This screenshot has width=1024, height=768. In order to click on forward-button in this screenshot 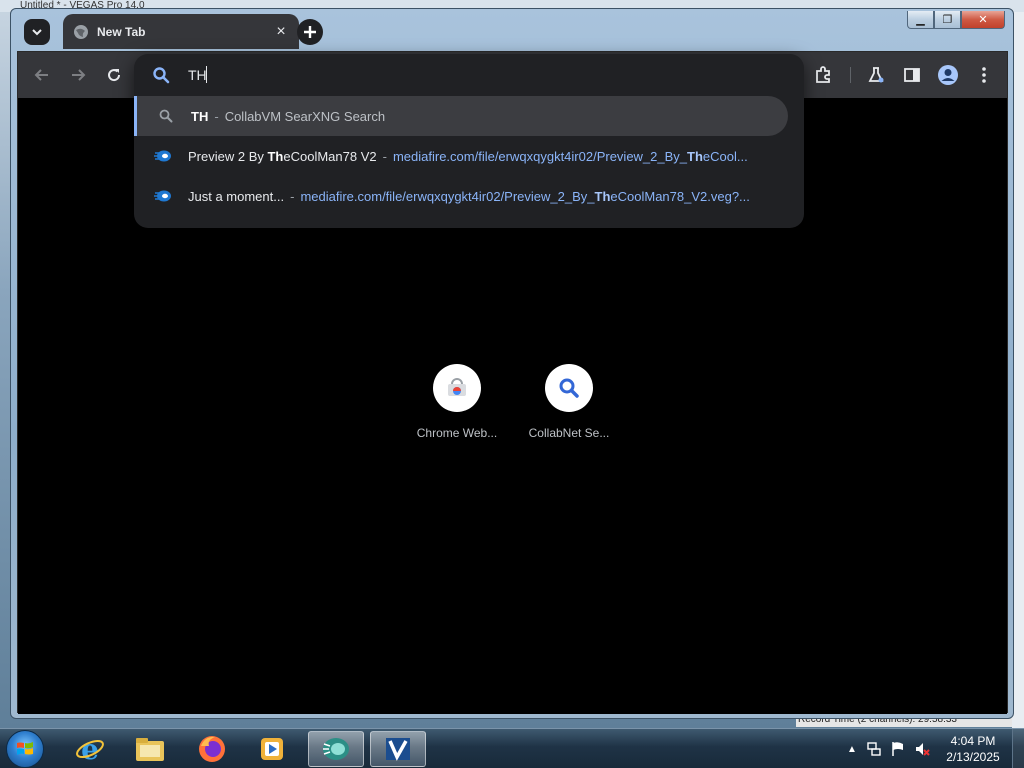, I will do `click(78, 75)`.